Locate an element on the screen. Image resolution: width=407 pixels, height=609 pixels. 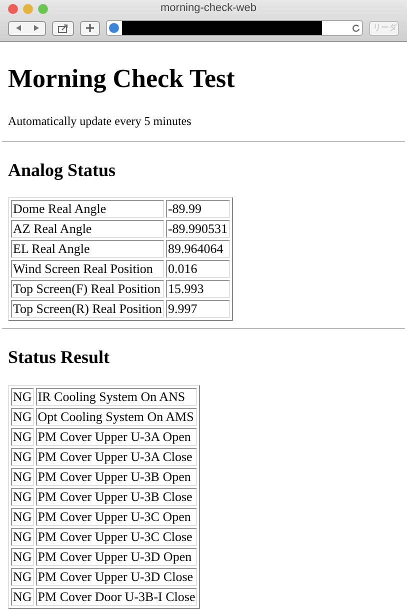
close-button is located at coordinates (13, 9).